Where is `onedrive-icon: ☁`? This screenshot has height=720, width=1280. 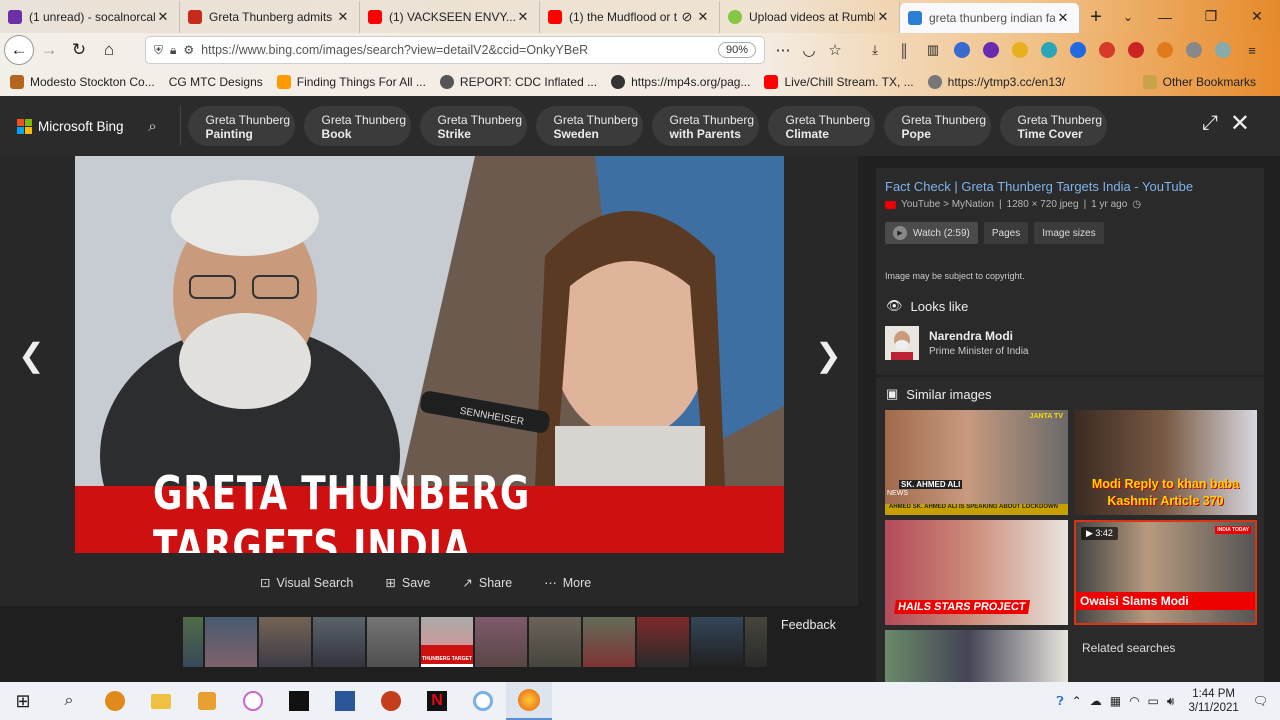 onedrive-icon: ☁ is located at coordinates (1096, 701).